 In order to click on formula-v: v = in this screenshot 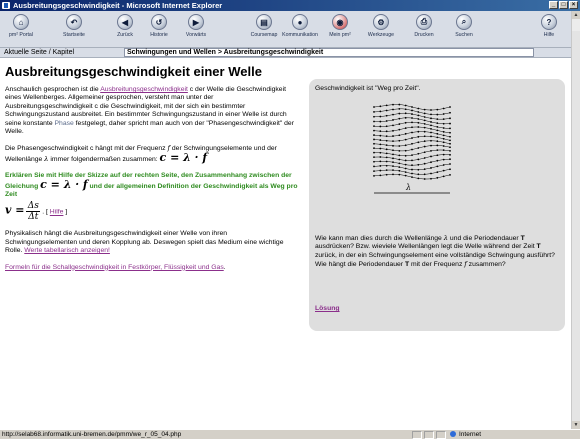, I will do `click(15, 210)`.